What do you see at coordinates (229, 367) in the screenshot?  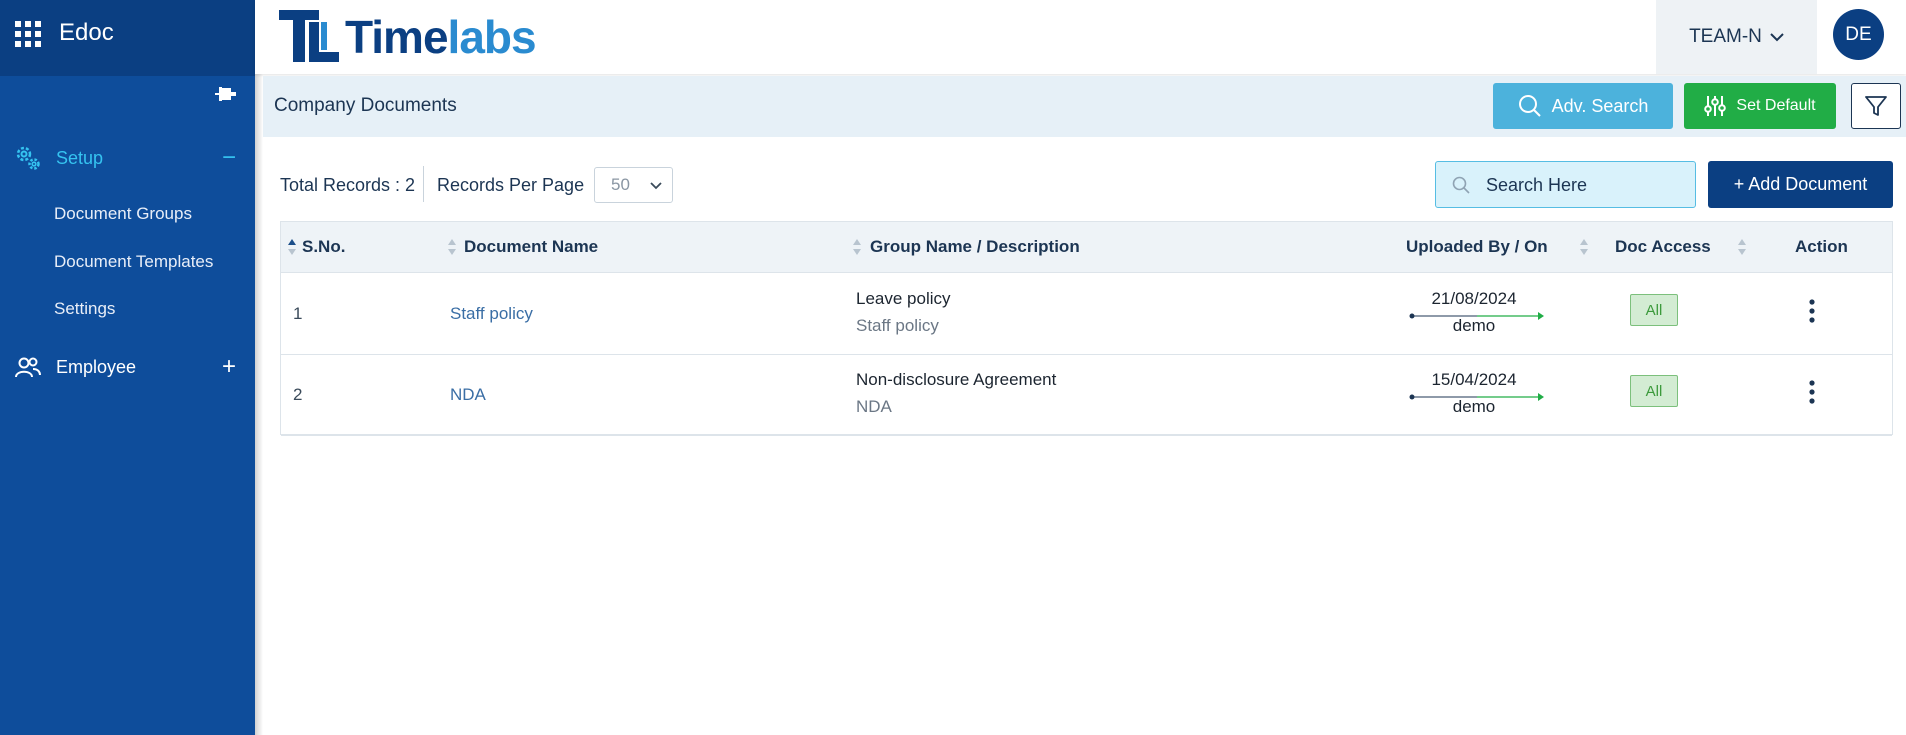 I see `expand-icon: +` at bounding box center [229, 367].